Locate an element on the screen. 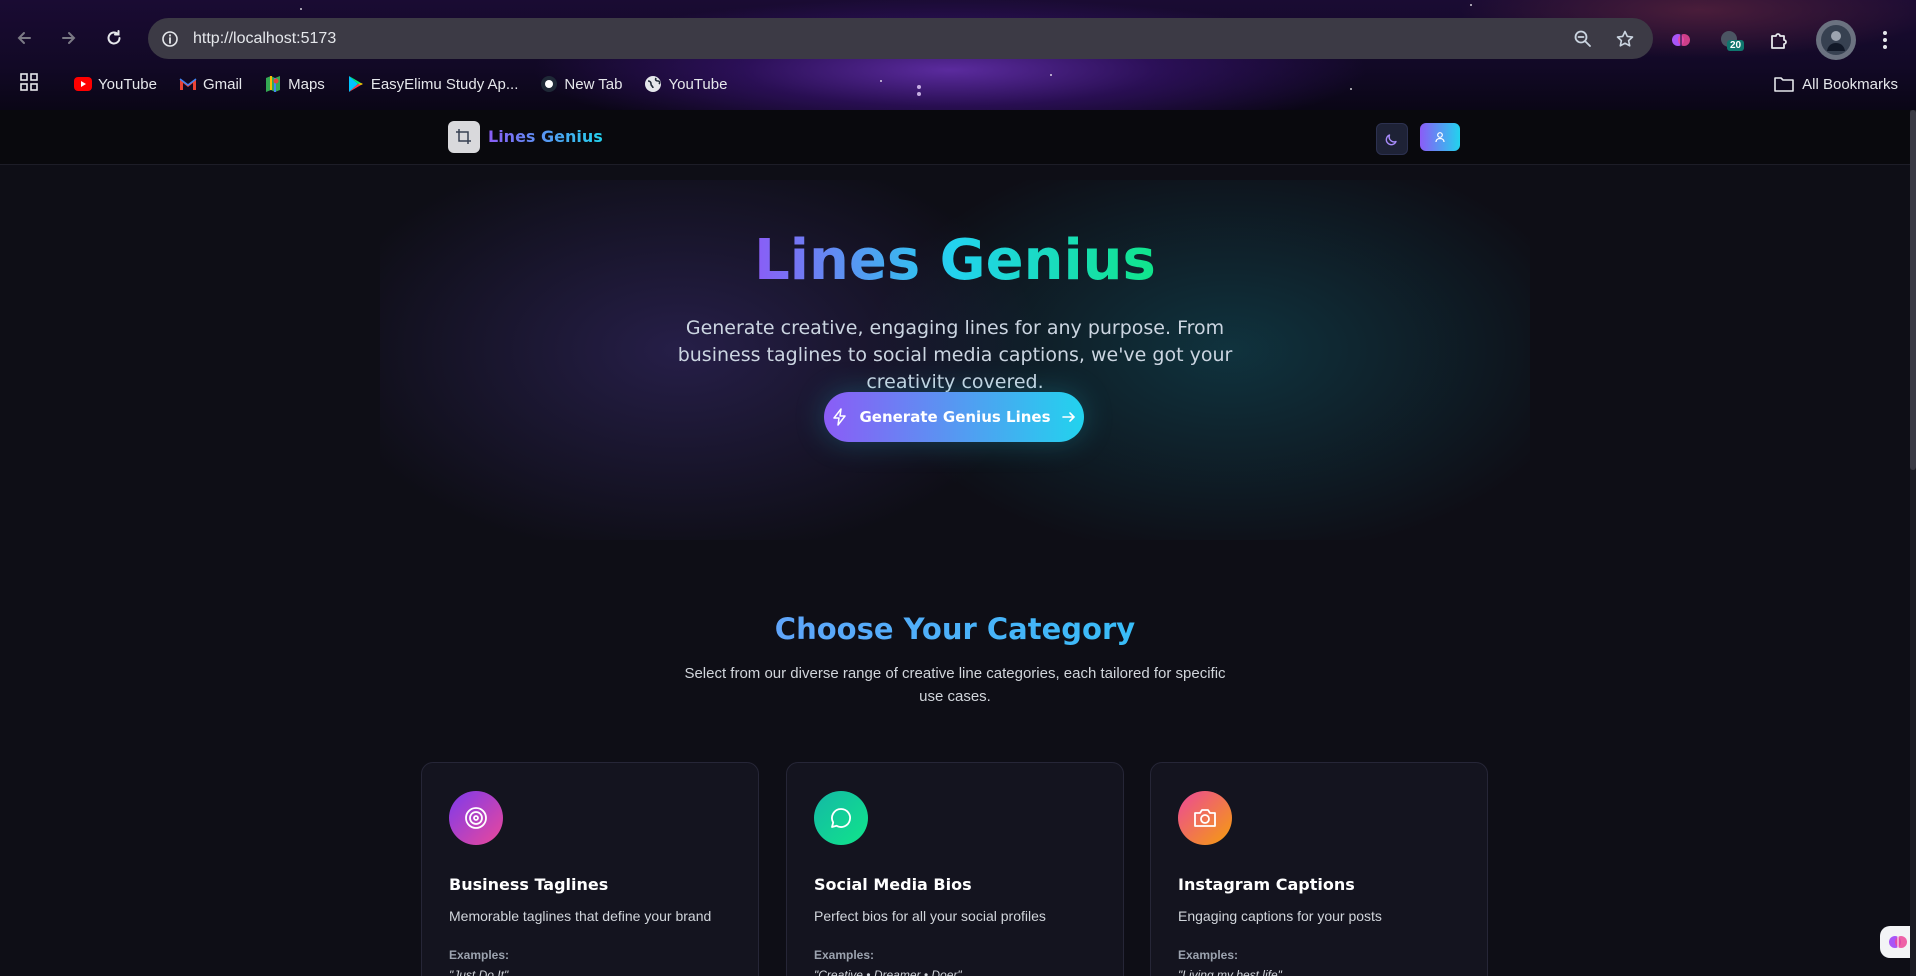  page-scrollbar is located at coordinates (1913, 543).